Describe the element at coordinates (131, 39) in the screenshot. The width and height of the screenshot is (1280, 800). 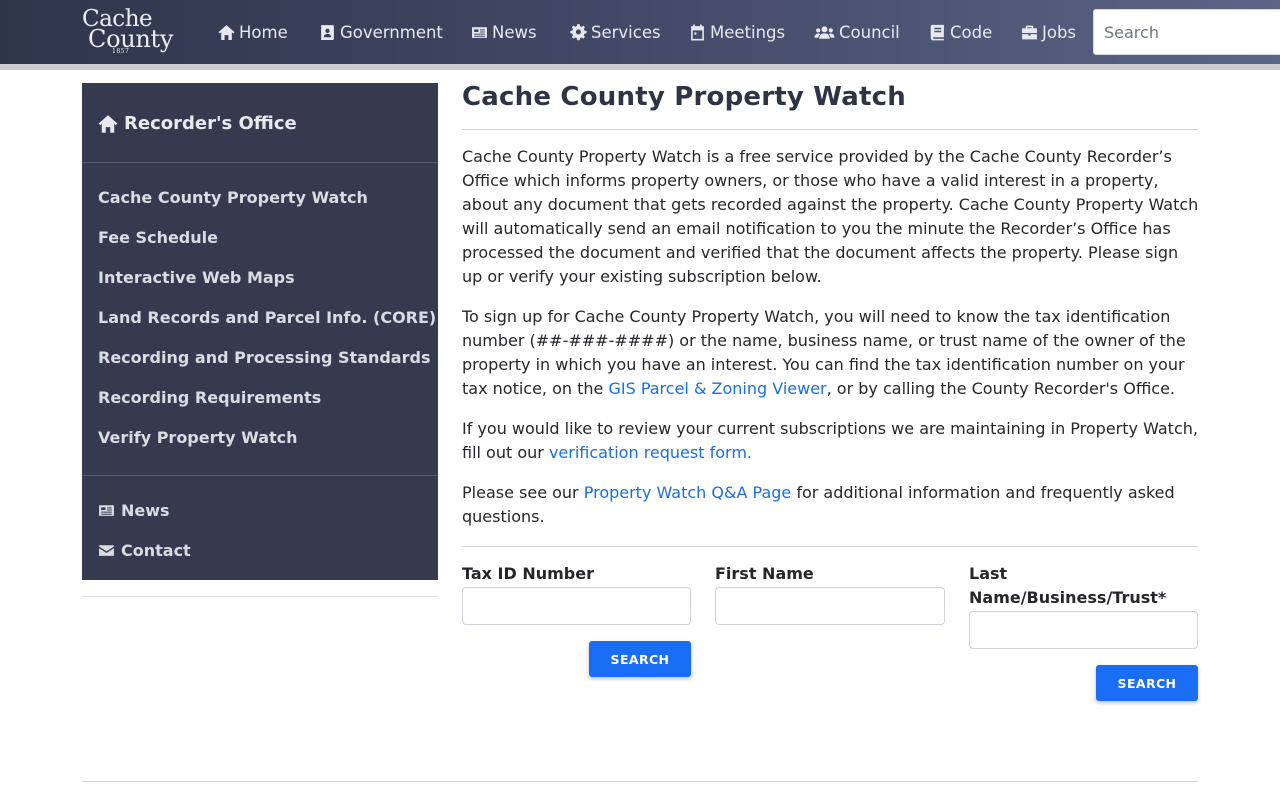
I see `logo-line2: County` at that location.